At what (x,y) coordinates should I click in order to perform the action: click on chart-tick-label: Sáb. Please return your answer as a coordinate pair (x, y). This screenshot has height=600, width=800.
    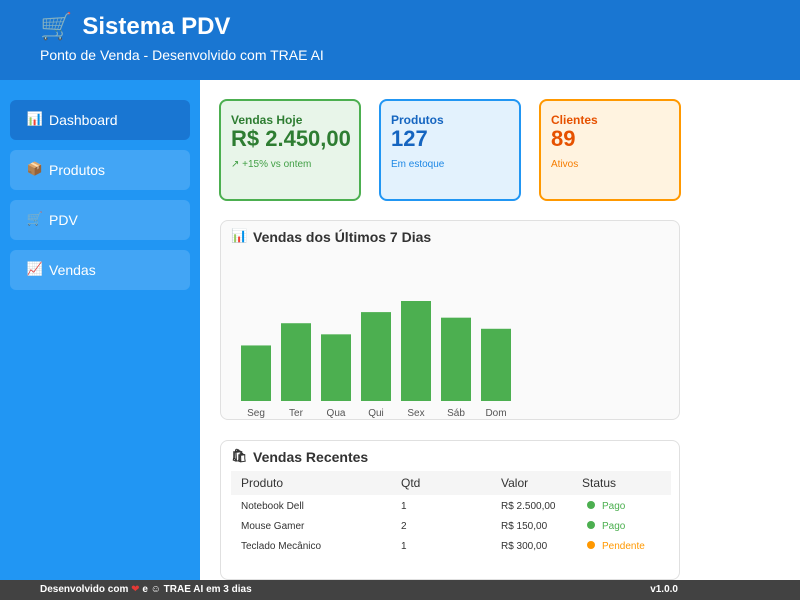
    Looking at the image, I should click on (456, 413).